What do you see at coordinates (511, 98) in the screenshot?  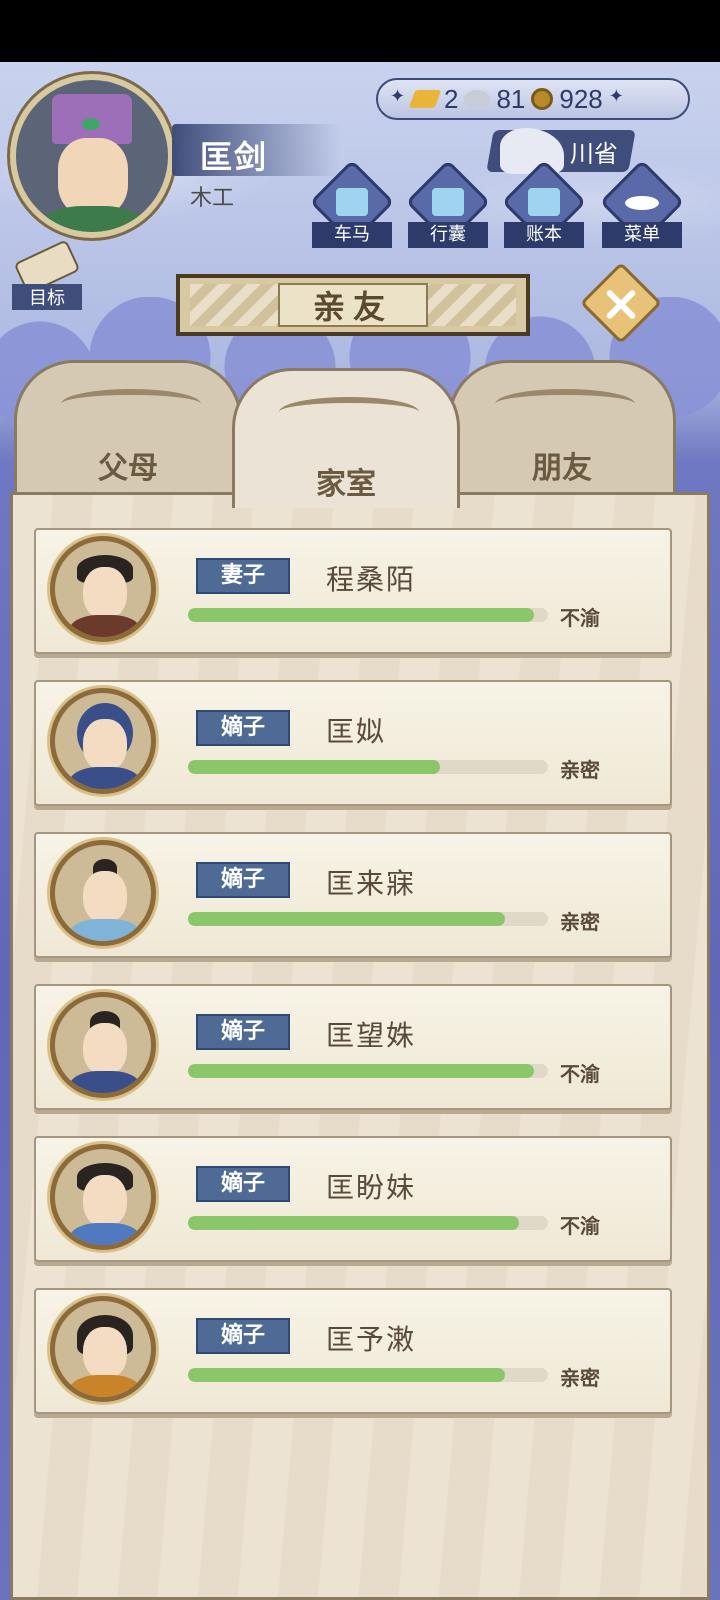 I see `silver-amount: 81` at bounding box center [511, 98].